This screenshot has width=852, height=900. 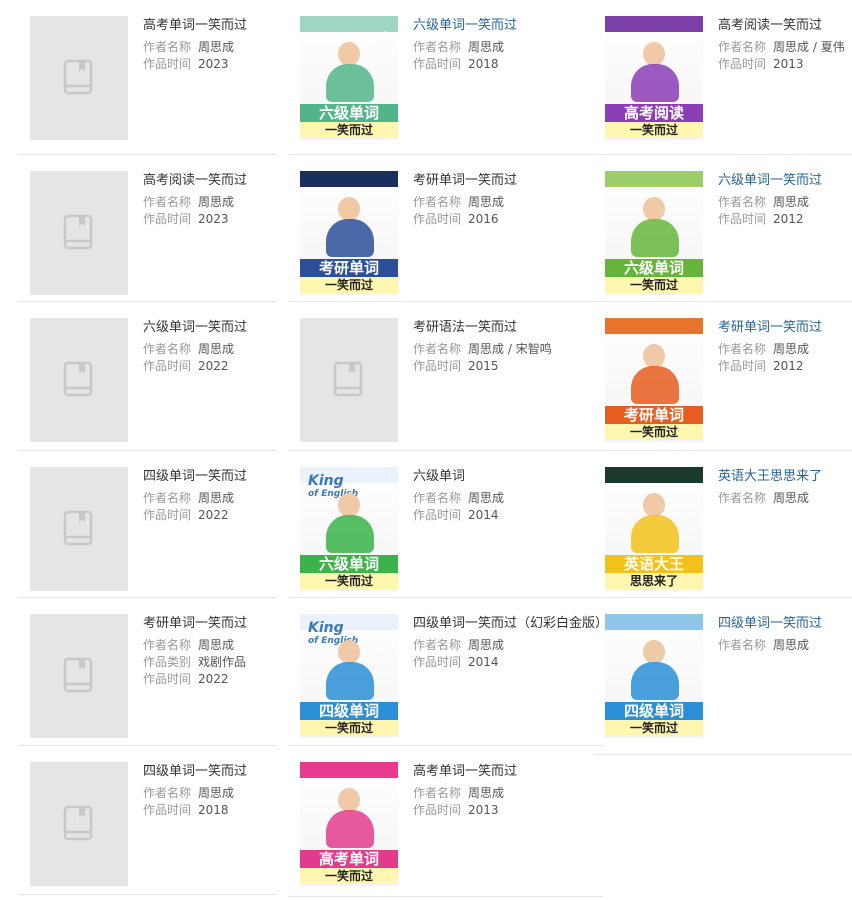 I want to click on cover-art: King of English 四级单词 一笑而过, so click(x=349, y=676).